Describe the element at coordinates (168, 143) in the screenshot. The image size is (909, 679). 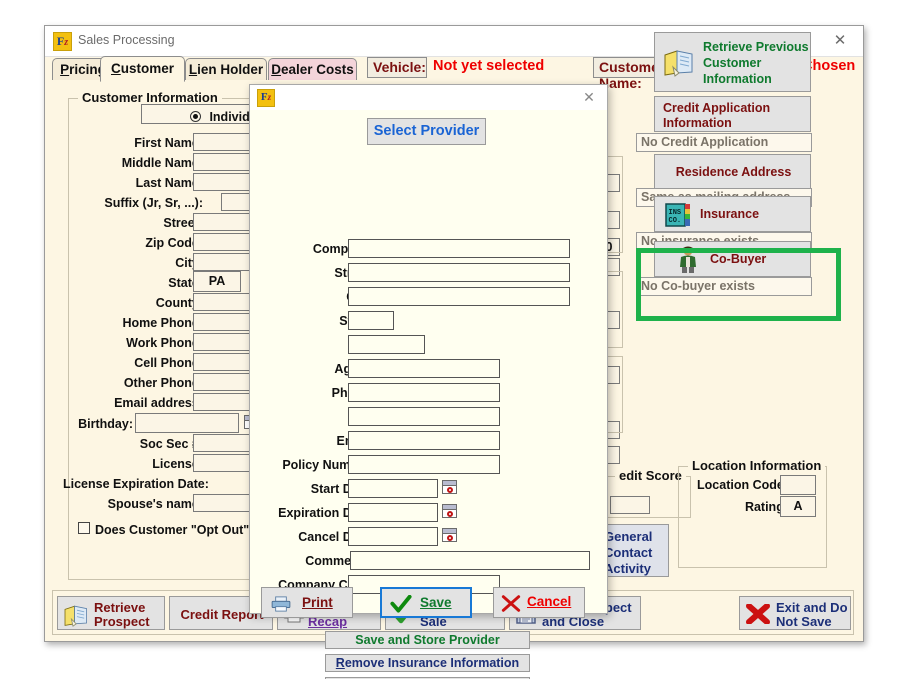
I see `first-name-label: First Name:` at that location.